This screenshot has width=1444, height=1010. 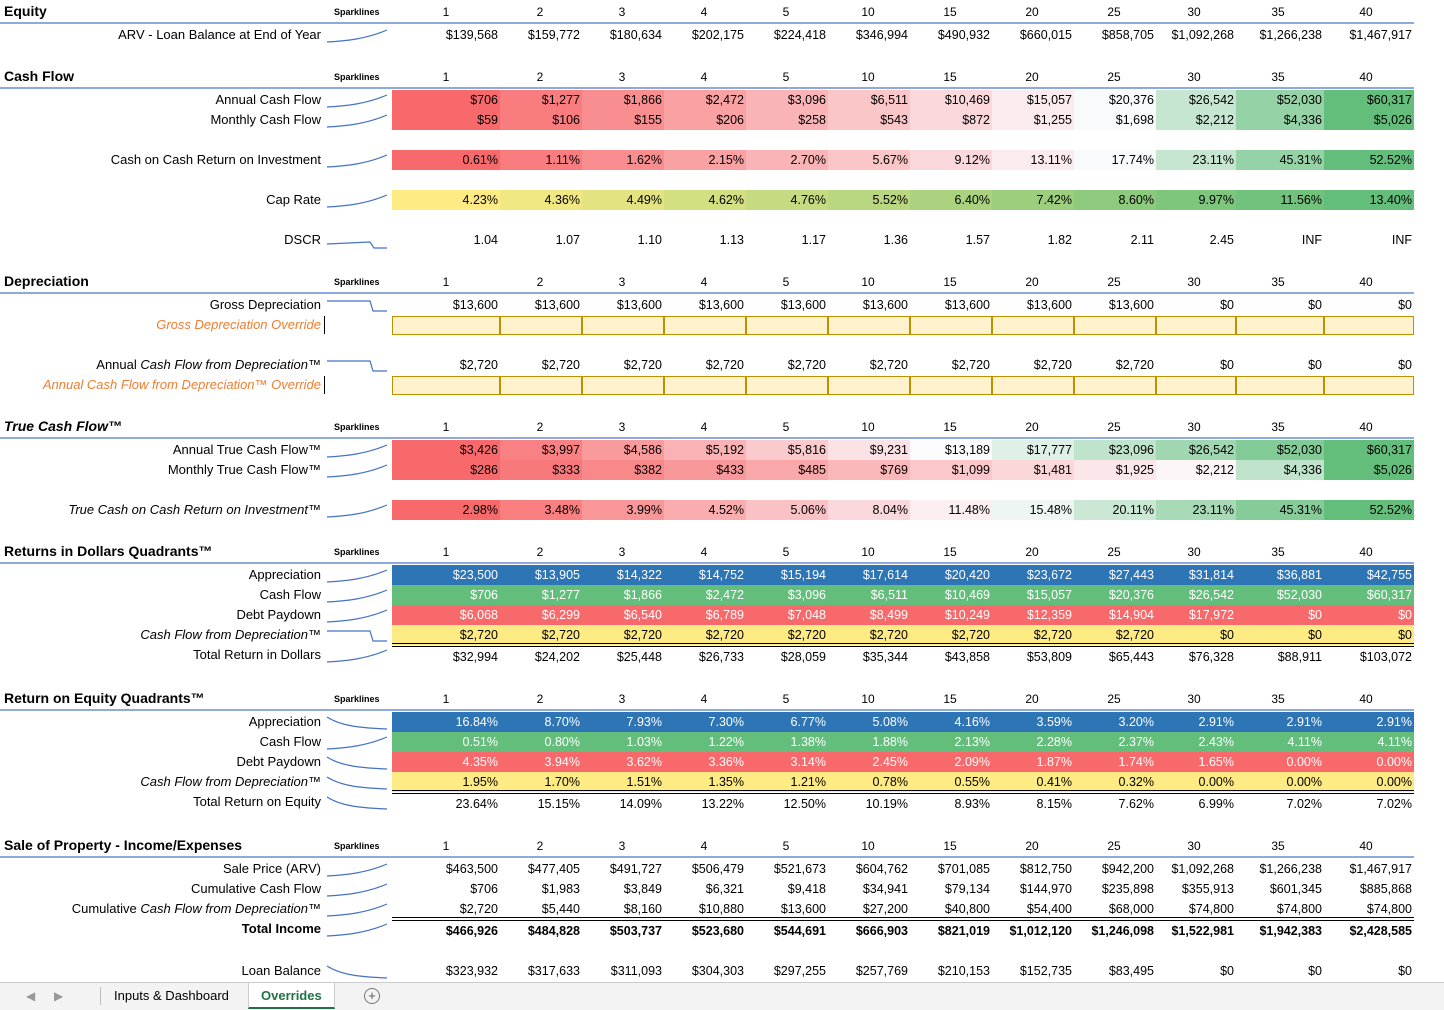 What do you see at coordinates (446, 971) in the screenshot?
I see `value-cell: $323,932` at bounding box center [446, 971].